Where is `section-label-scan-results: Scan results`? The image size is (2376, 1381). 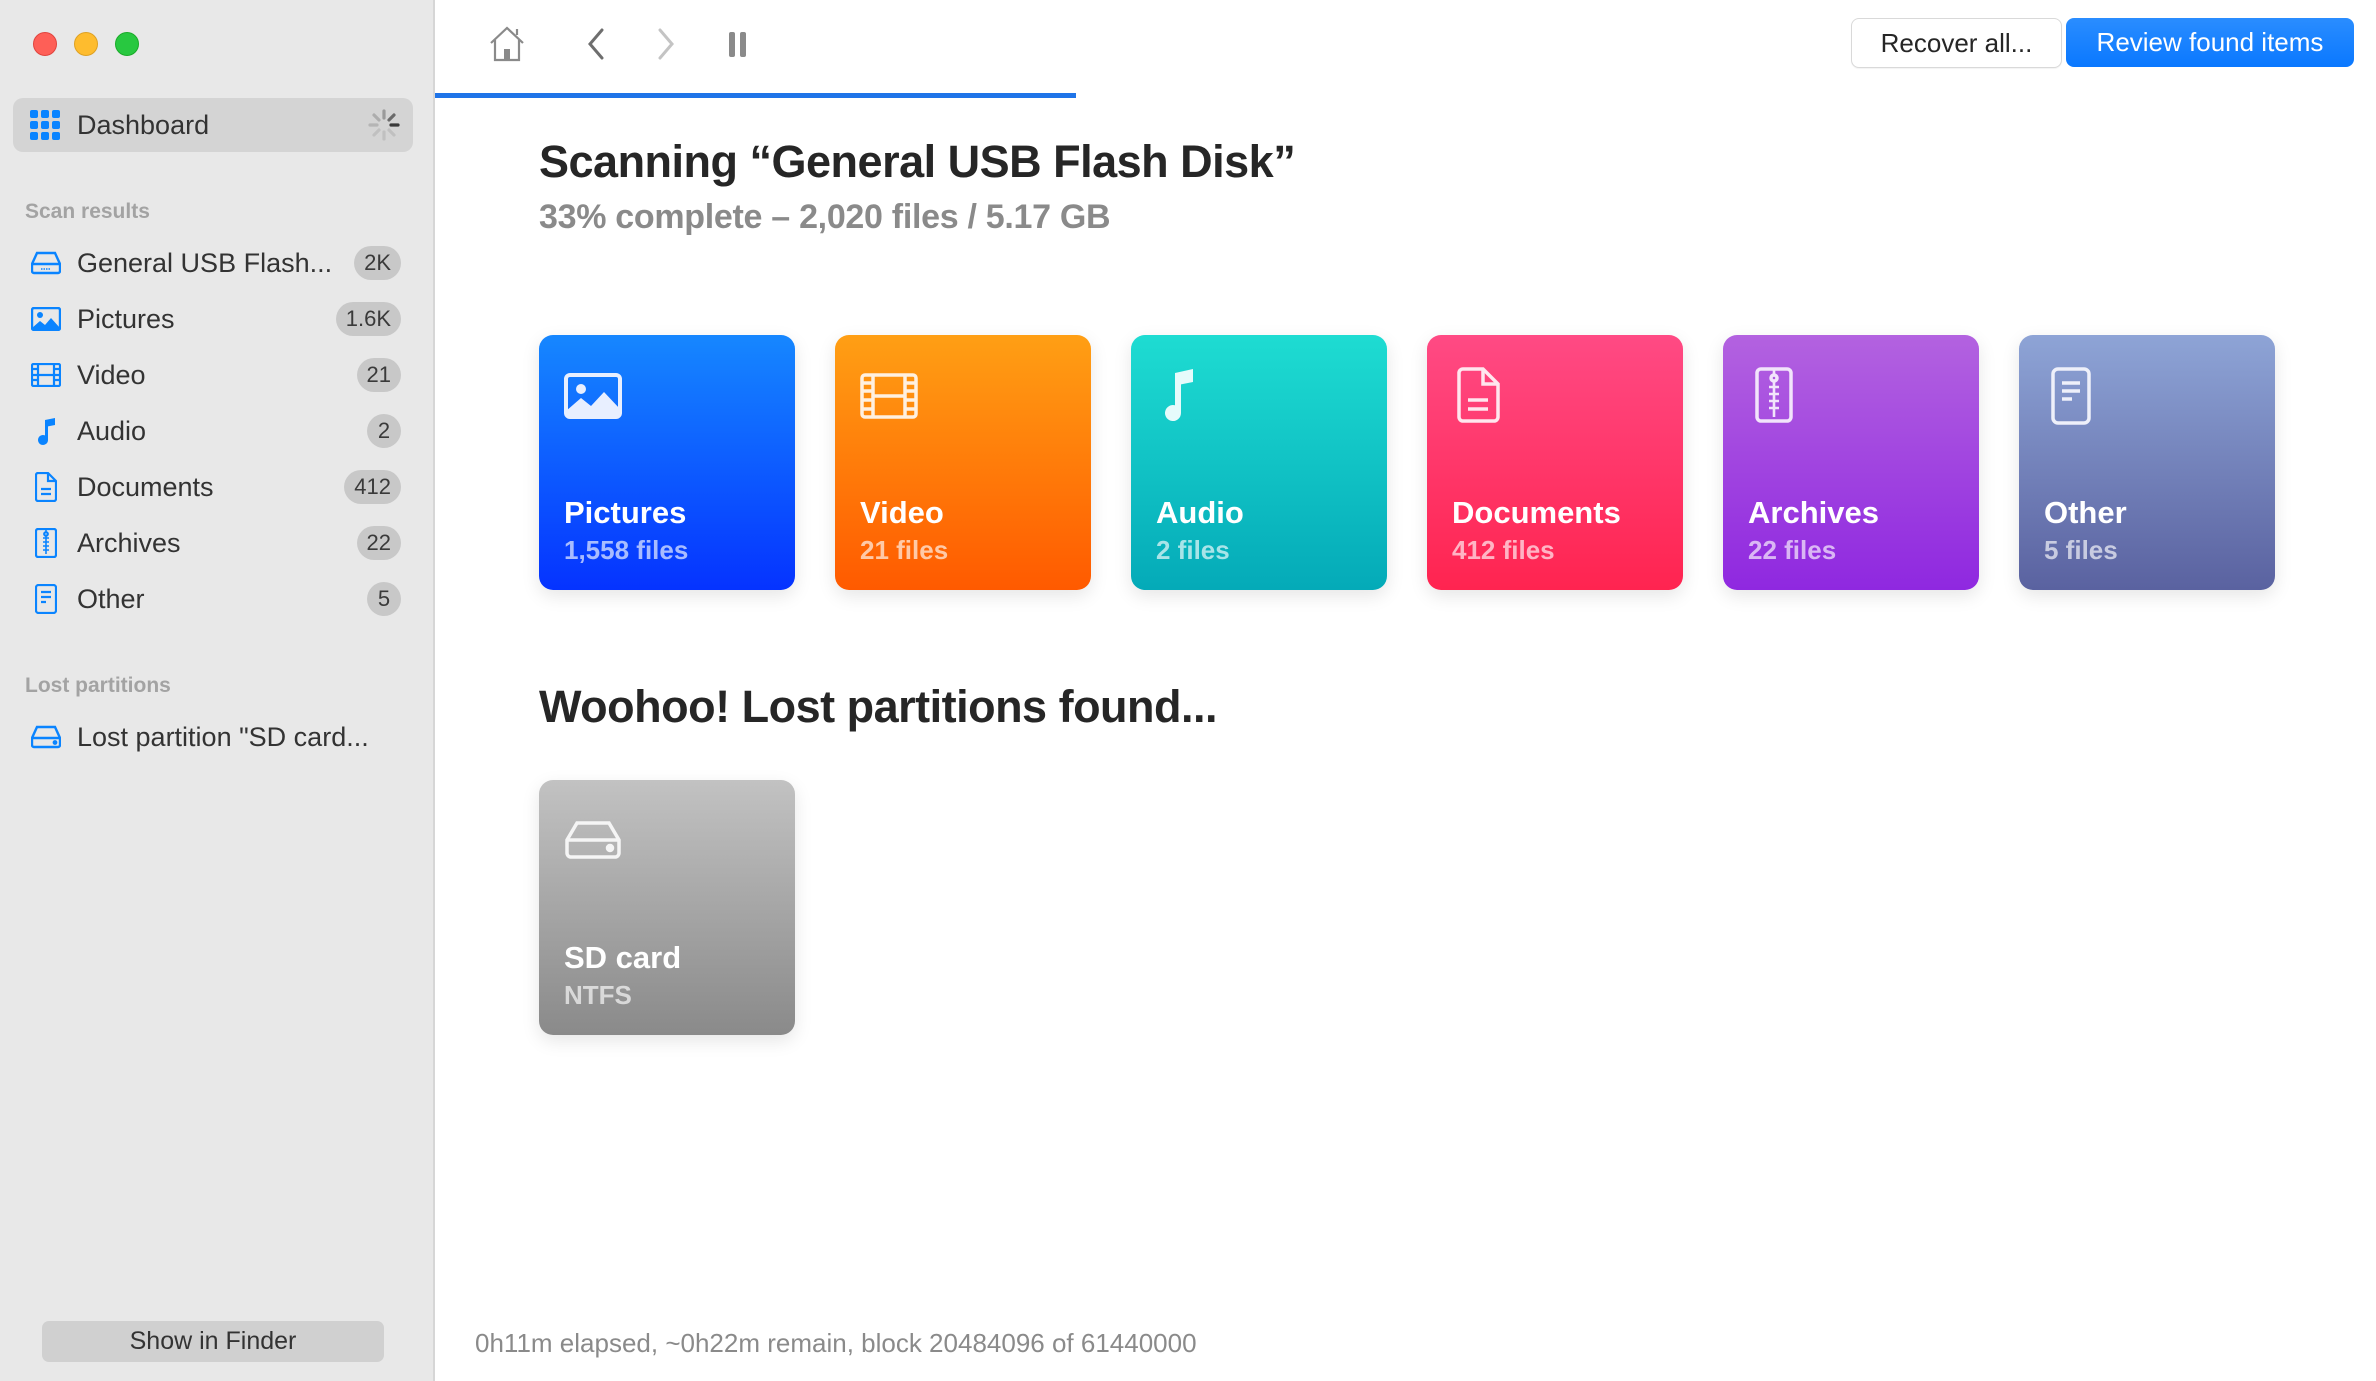
section-label-scan-results: Scan results is located at coordinates (87, 211).